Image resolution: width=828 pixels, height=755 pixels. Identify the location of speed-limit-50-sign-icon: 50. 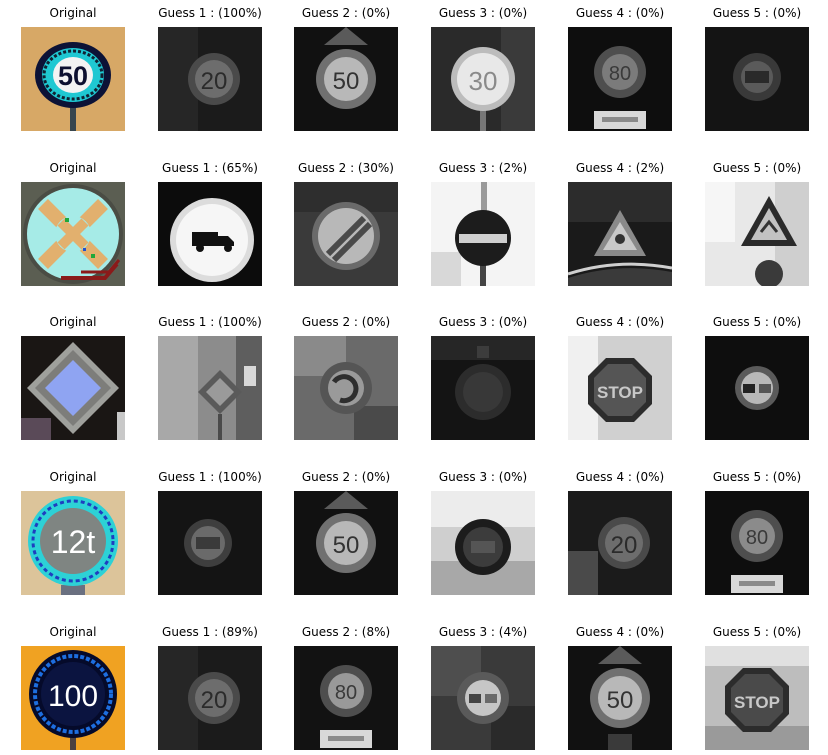
(73, 79).